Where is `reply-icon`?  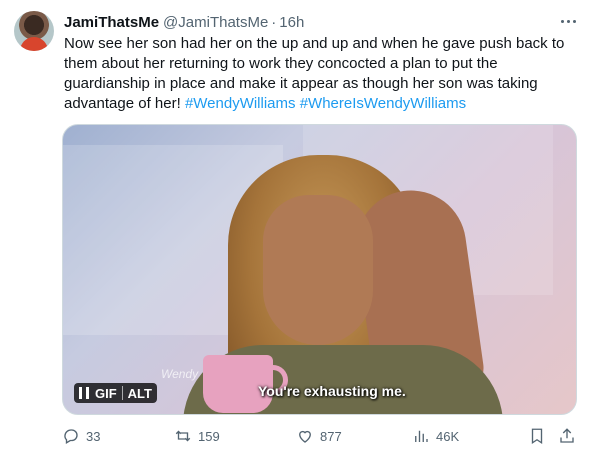 reply-icon is located at coordinates (71, 436).